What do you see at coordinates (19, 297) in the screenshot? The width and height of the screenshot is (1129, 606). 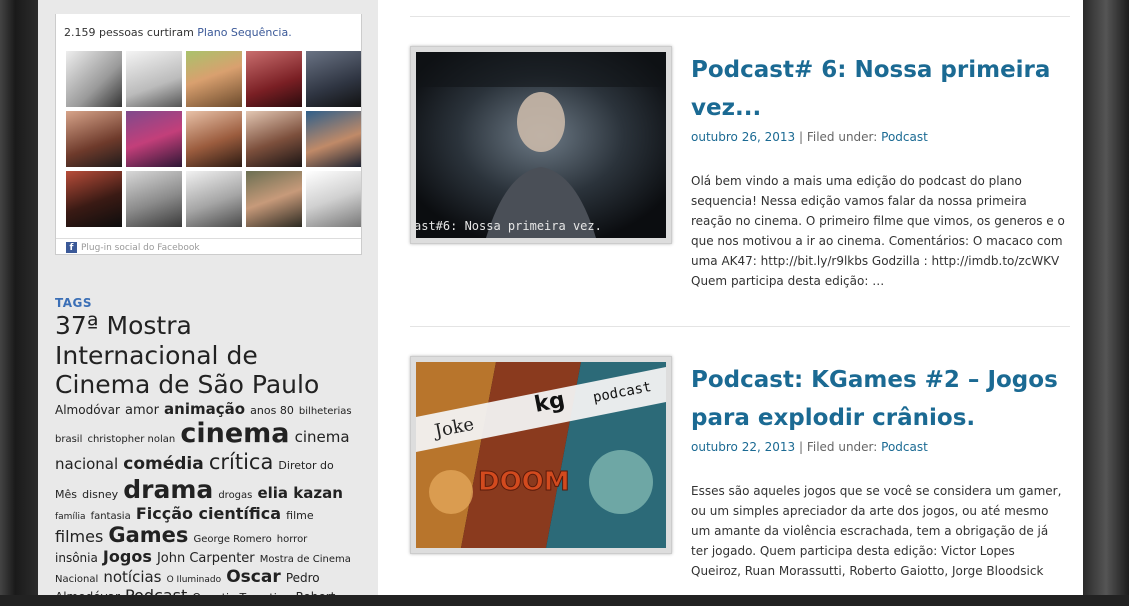 I see `background-left` at bounding box center [19, 297].